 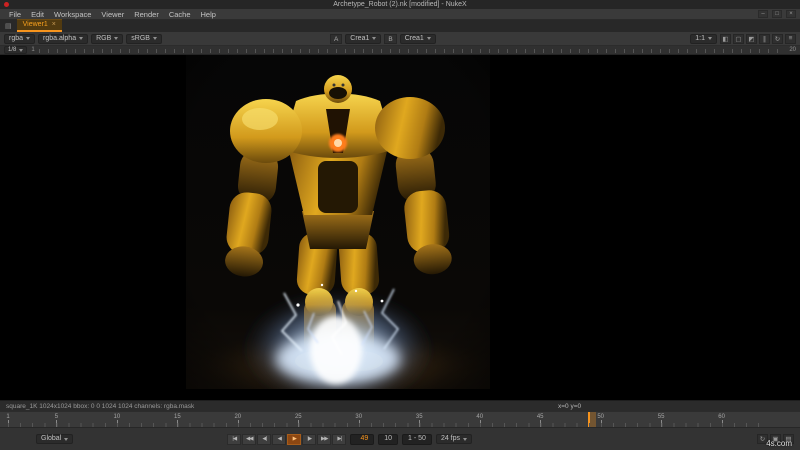 I want to click on display-mode-dropdown: RGB, so click(x=107, y=38).